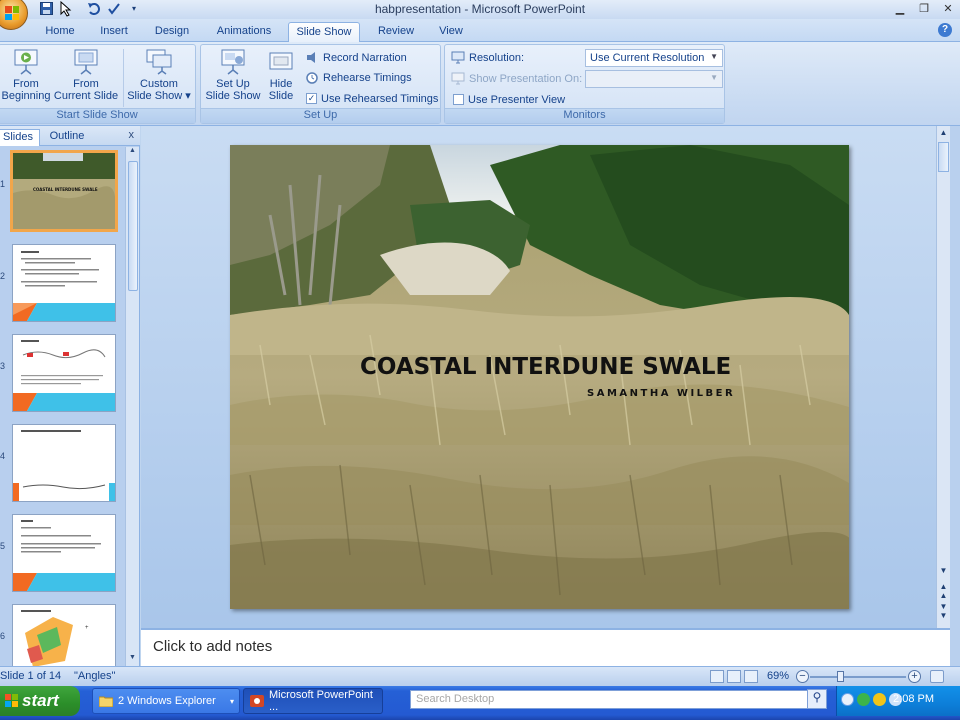  What do you see at coordinates (509, 99) in the screenshot?
I see `use-presenter-view-checkbox: Use Presenter View` at bounding box center [509, 99].